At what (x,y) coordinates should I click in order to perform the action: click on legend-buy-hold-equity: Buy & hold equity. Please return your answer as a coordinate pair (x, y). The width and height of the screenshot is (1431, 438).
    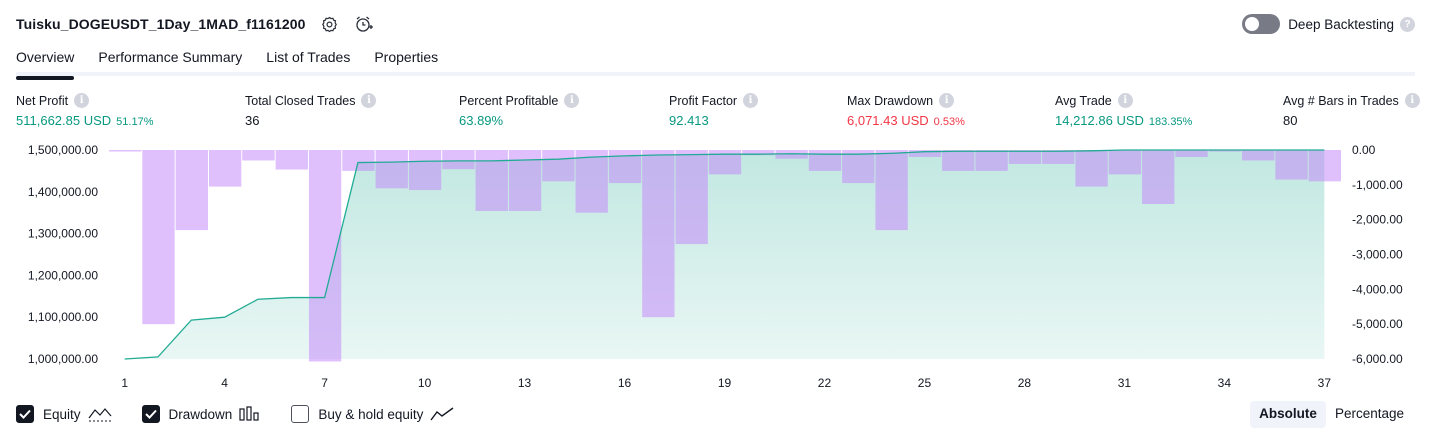
    Looking at the image, I should click on (372, 414).